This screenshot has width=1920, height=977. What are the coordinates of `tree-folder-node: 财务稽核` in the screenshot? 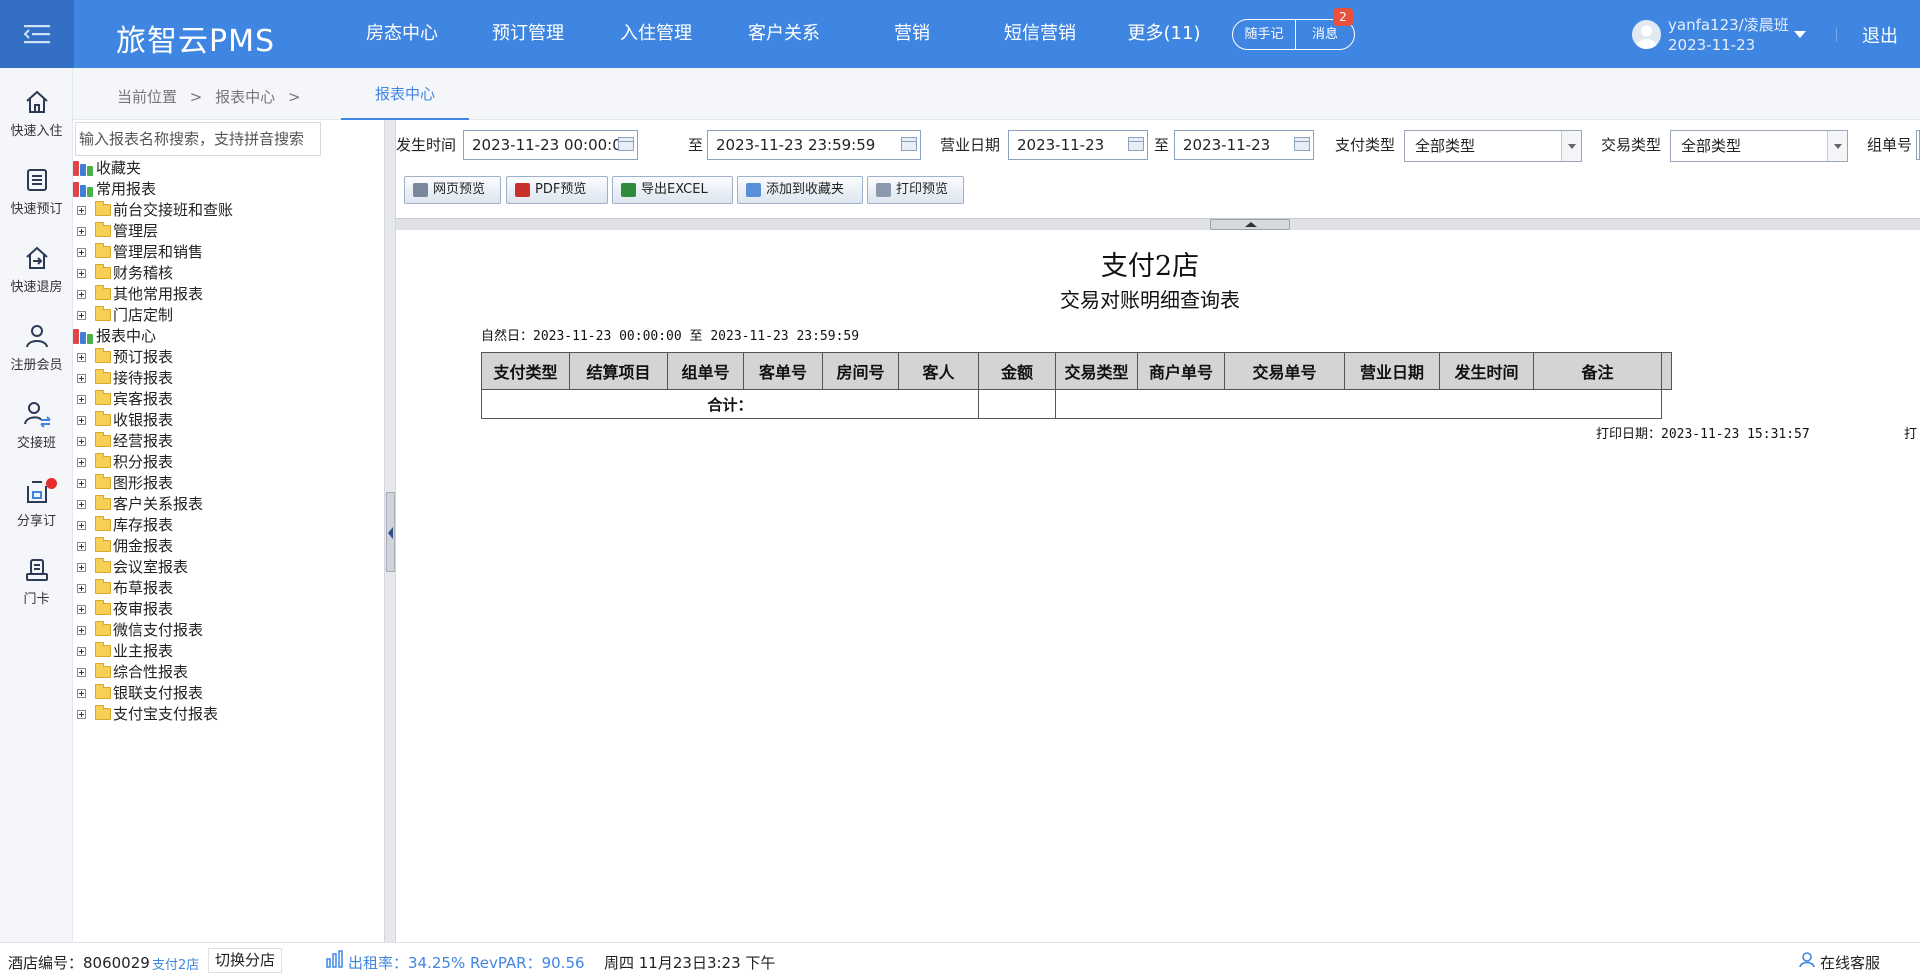 It's located at (228, 273).